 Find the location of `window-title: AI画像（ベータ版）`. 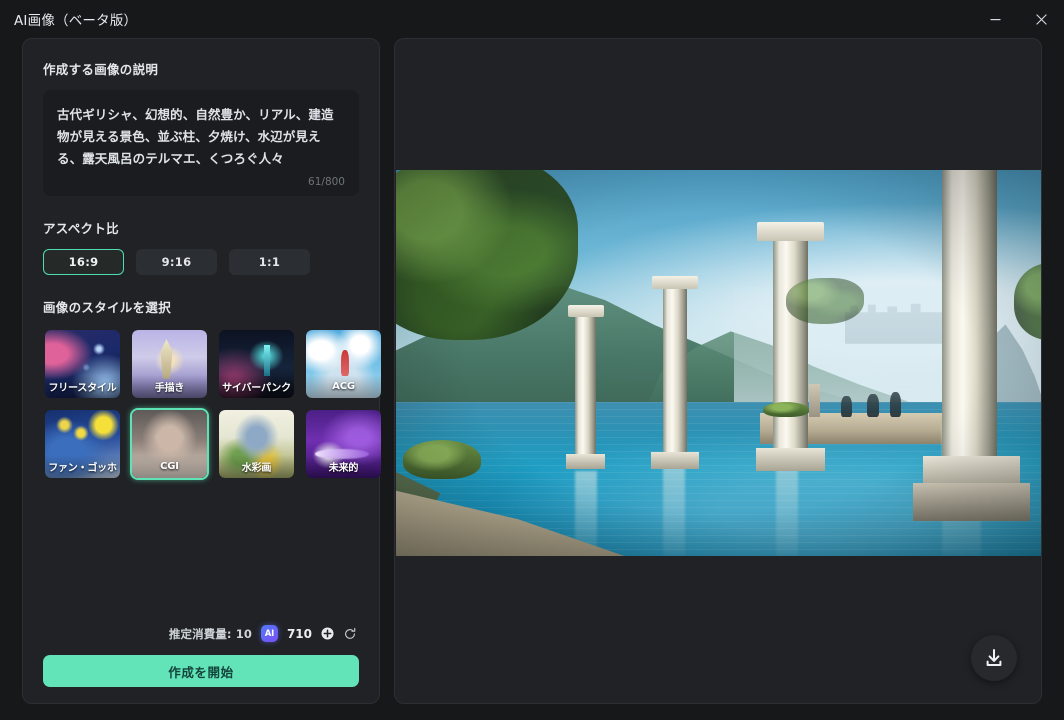

window-title: AI画像（ベータ版） is located at coordinates (76, 21).